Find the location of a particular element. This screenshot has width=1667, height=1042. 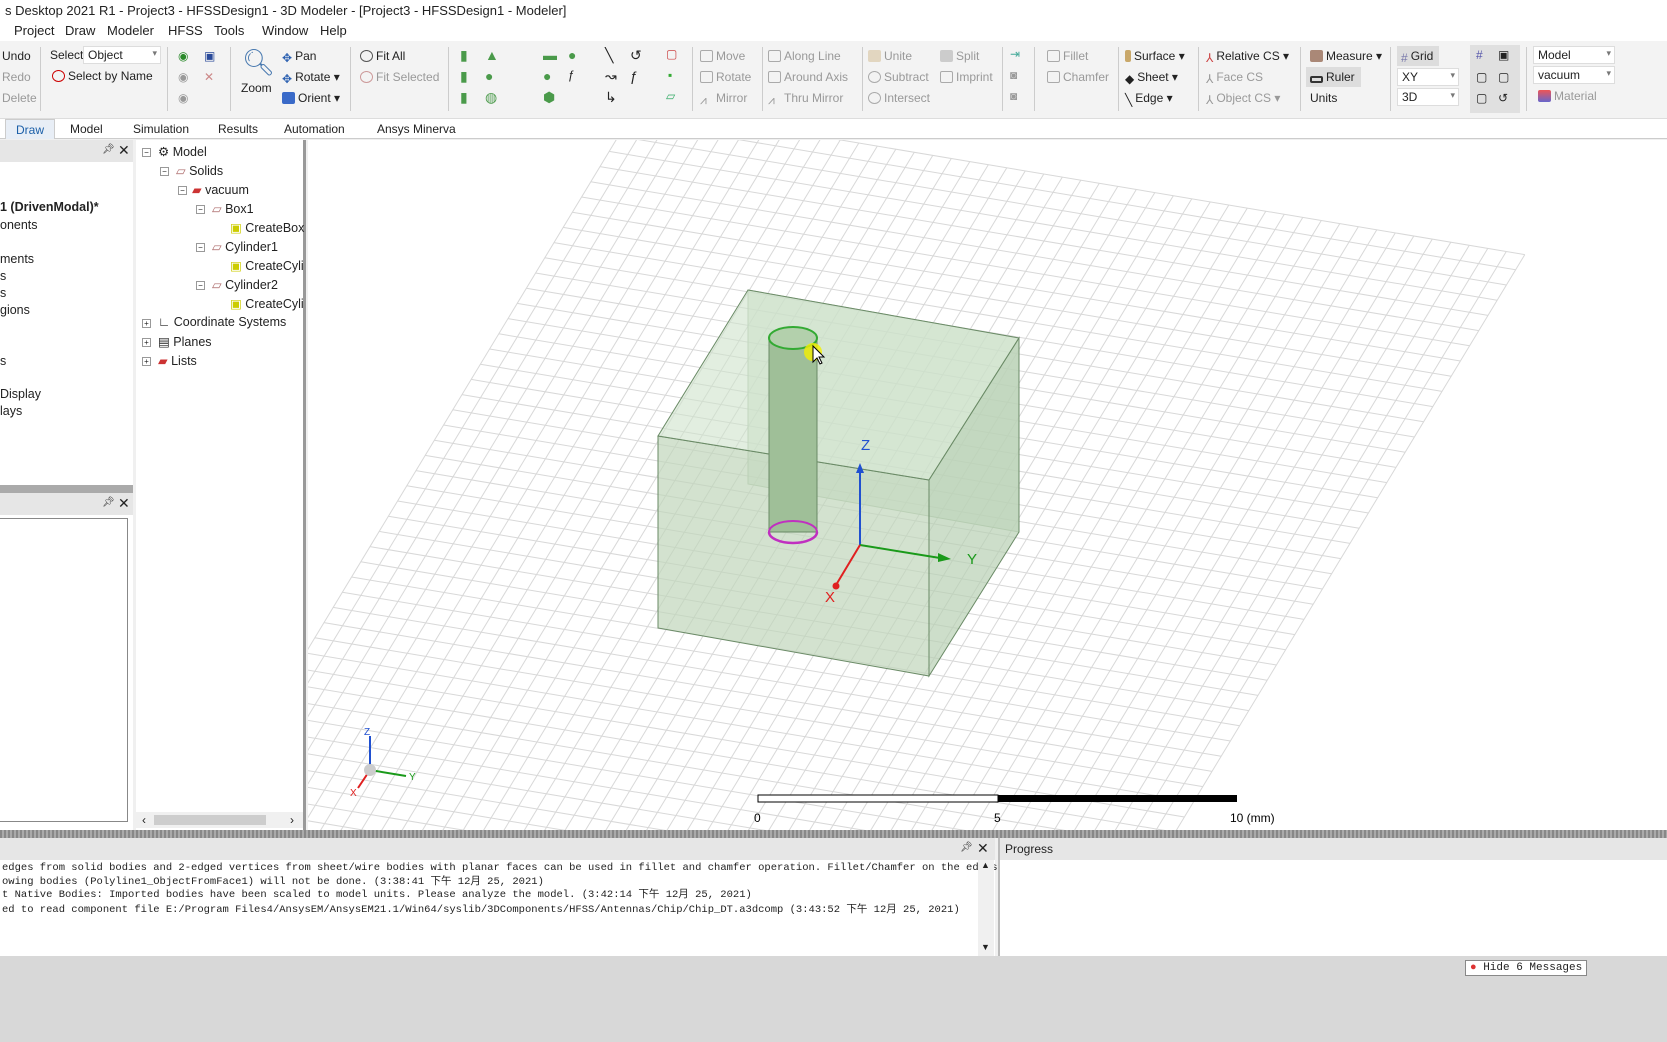

menu-hfss: HFSS is located at coordinates (185, 30).